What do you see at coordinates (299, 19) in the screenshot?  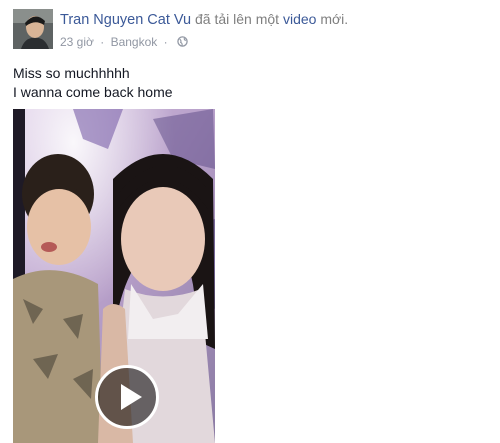 I see `video-link: video` at bounding box center [299, 19].